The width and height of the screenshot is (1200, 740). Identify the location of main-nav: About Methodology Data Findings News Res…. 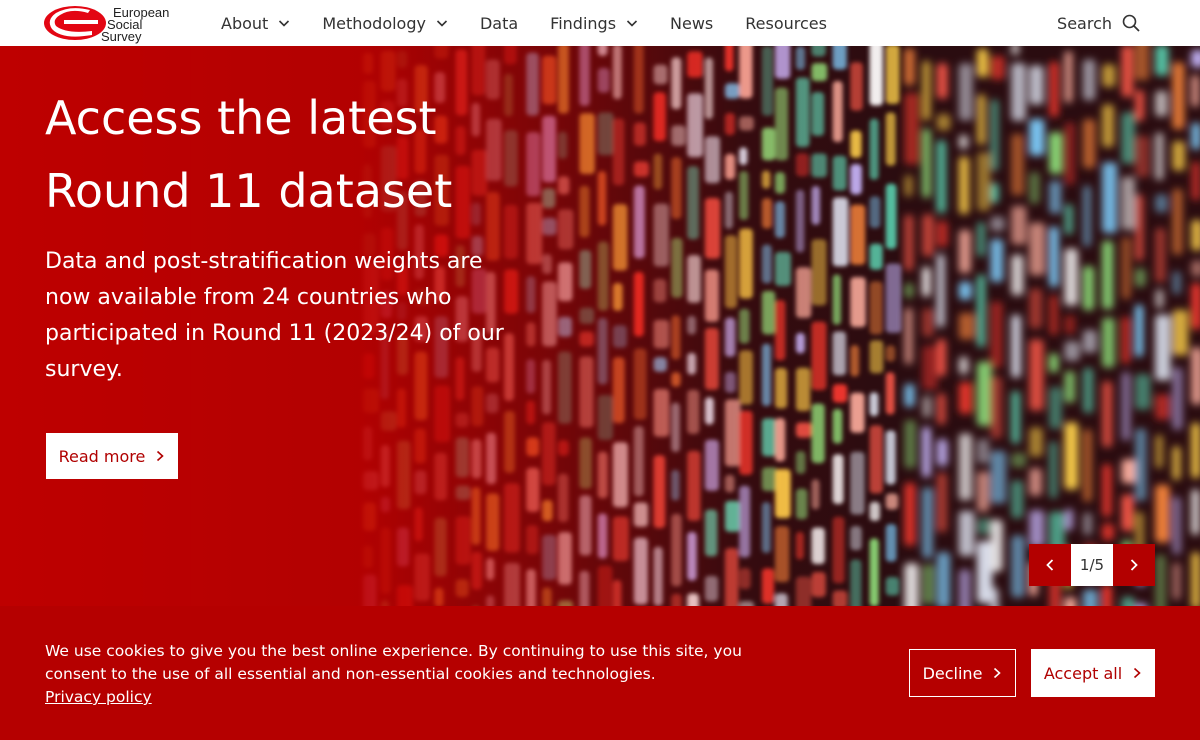
(540, 23).